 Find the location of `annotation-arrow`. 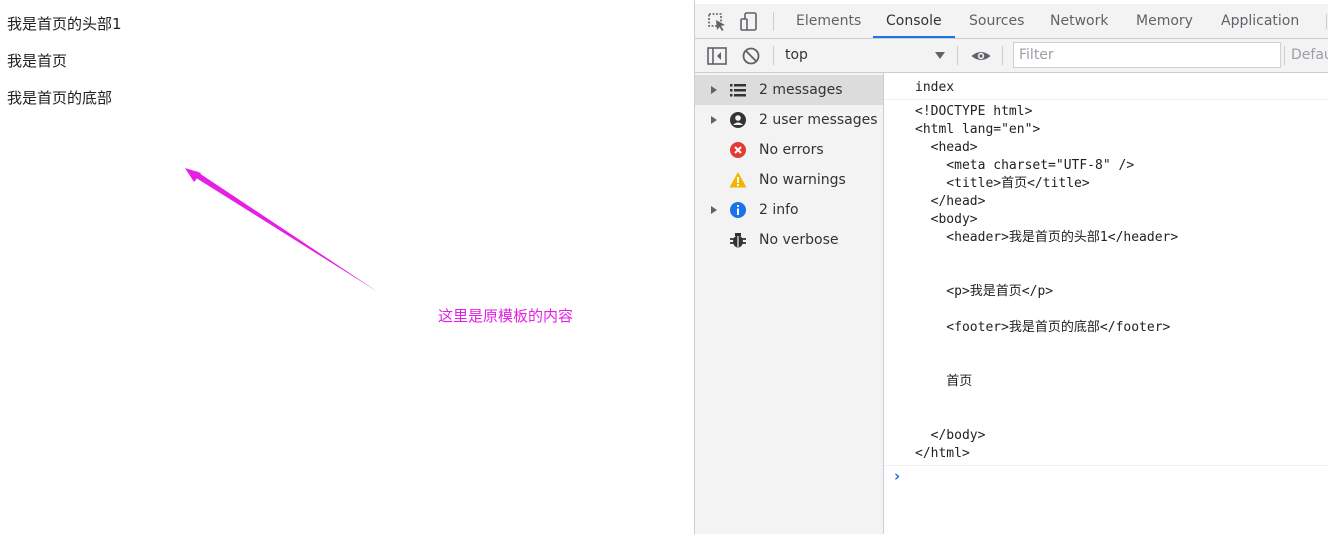

annotation-arrow is located at coordinates (281, 230).